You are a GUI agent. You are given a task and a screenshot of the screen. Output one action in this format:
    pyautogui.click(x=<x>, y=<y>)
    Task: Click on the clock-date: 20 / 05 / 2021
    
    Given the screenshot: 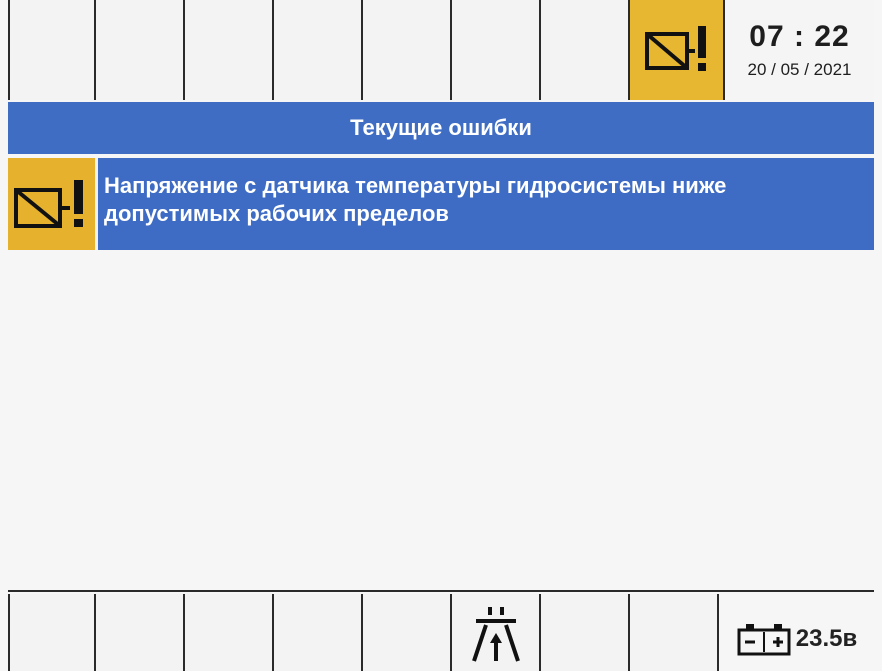 What is the action you would take?
    pyautogui.click(x=799, y=69)
    